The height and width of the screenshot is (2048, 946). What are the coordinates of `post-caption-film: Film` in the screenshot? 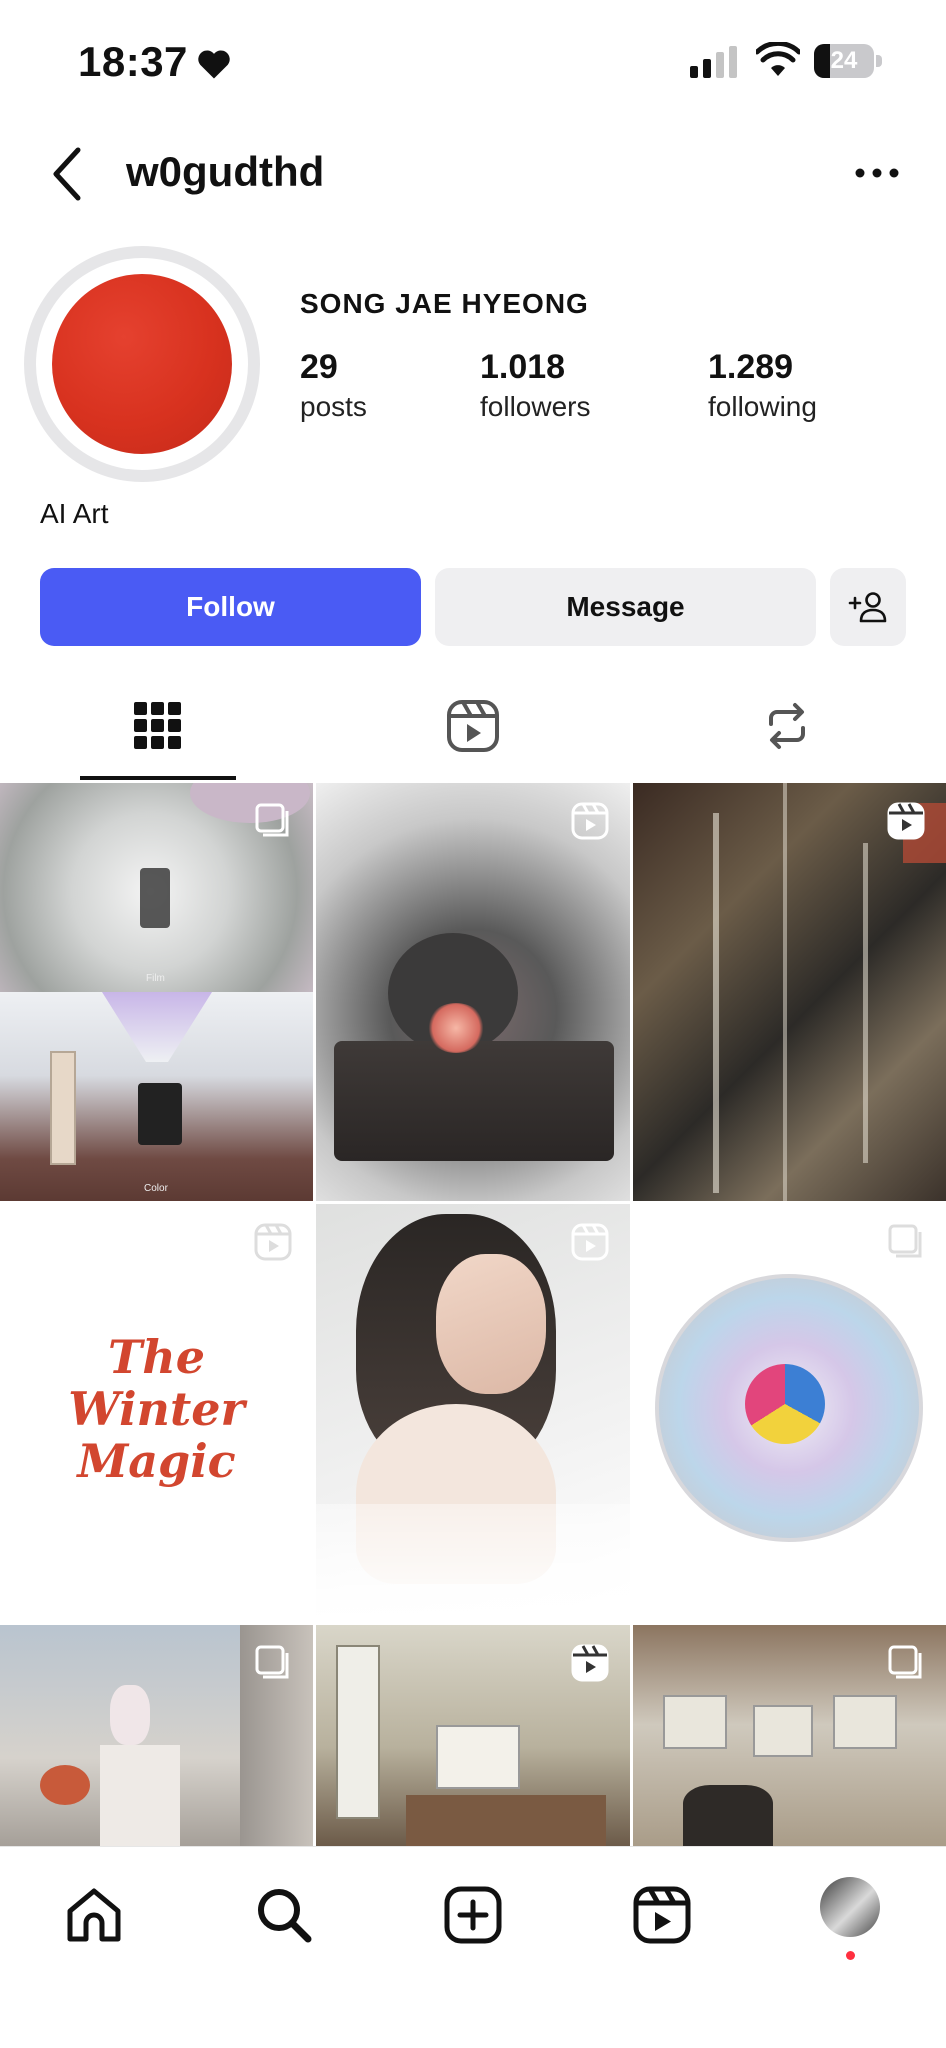 It's located at (155, 978).